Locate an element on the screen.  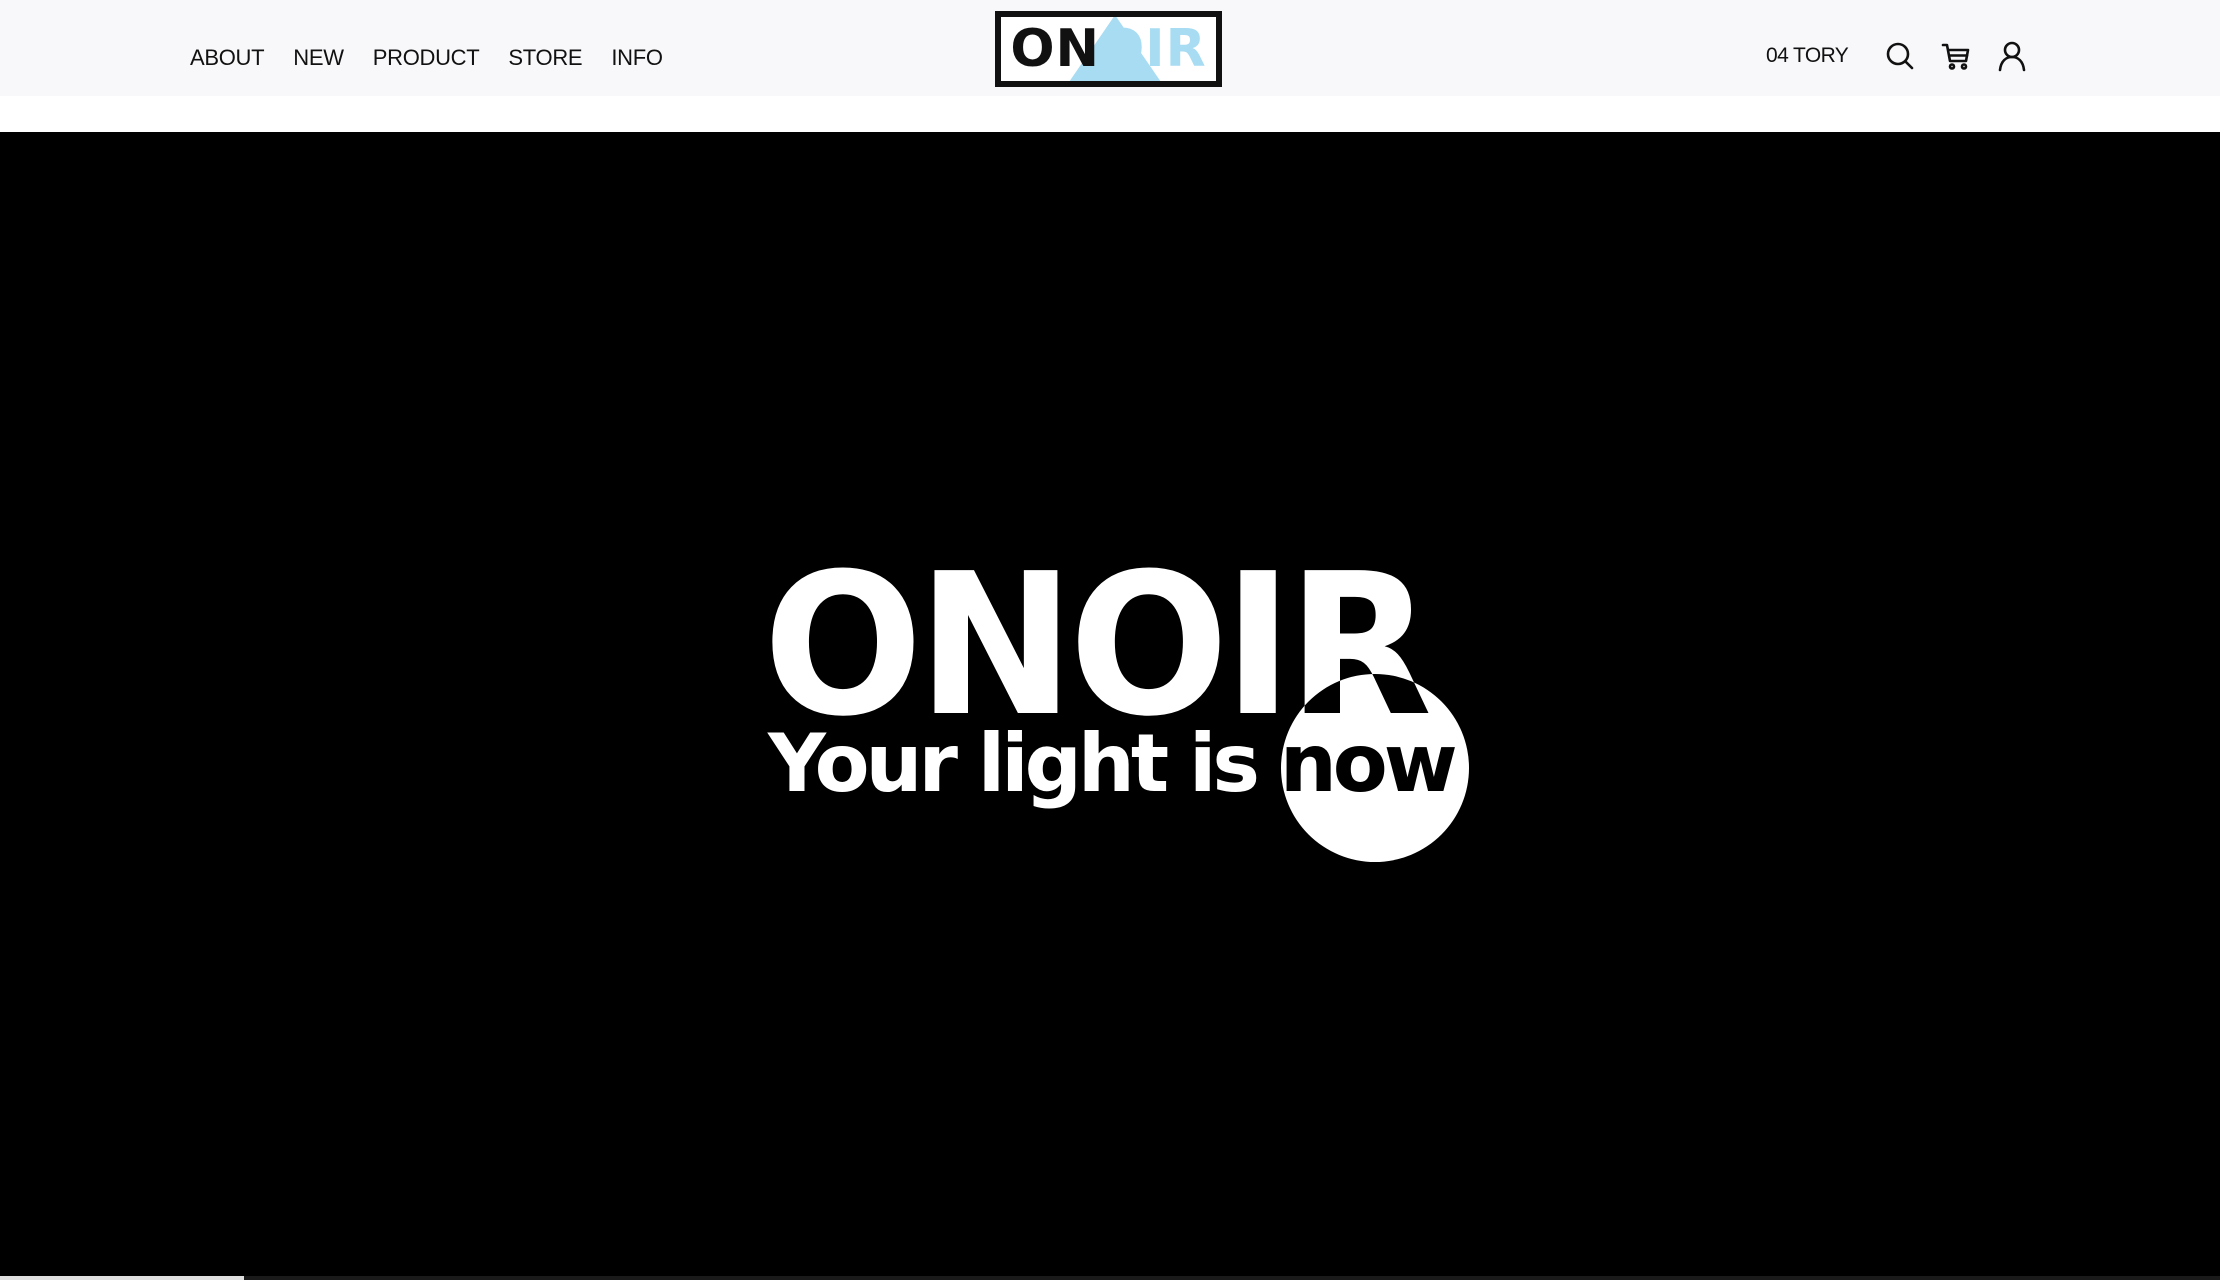
story-link: 04 TORY is located at coordinates (1807, 56).